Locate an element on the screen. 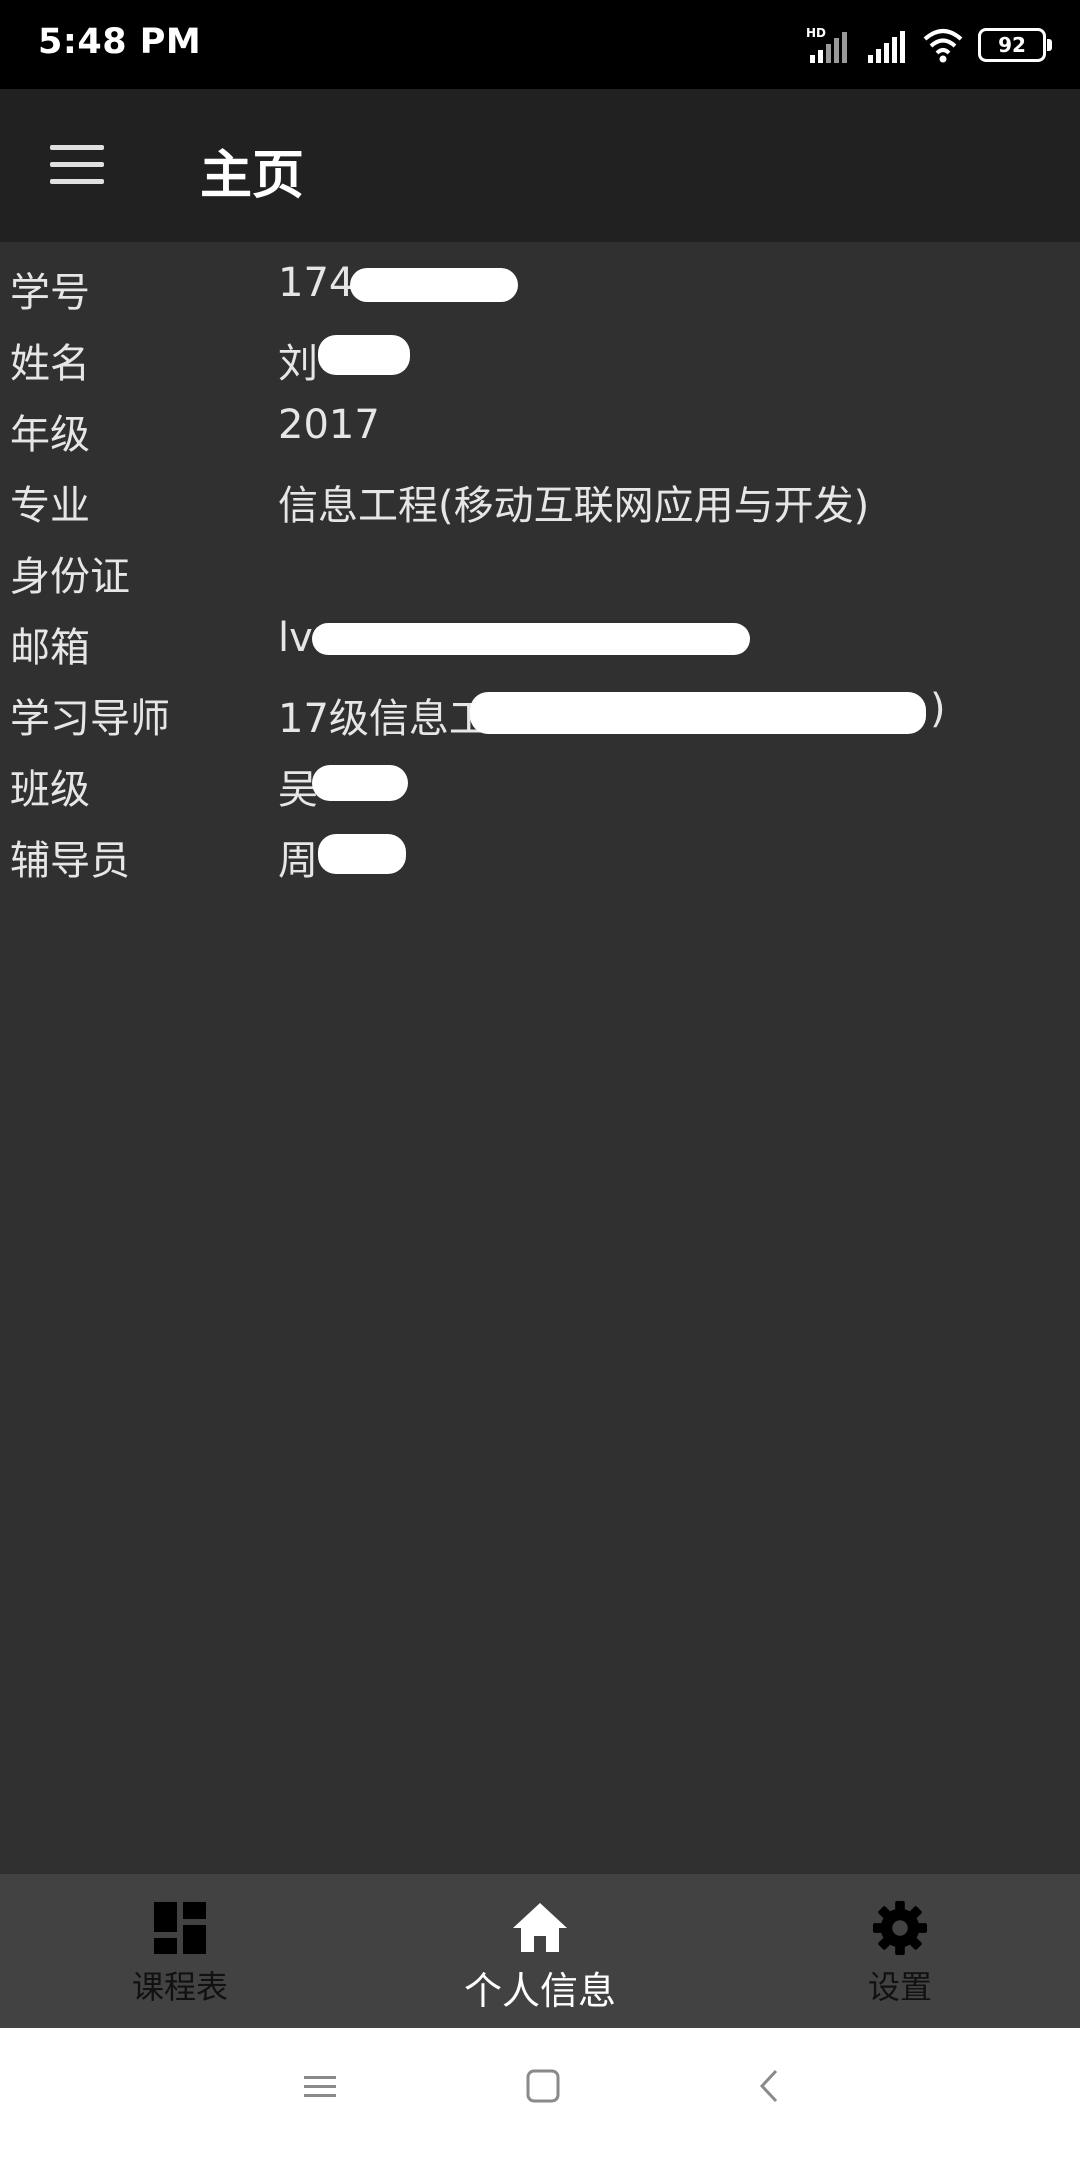 This screenshot has height=2158, width=1080. counselor-label: 辅导员 is located at coordinates (70, 861).